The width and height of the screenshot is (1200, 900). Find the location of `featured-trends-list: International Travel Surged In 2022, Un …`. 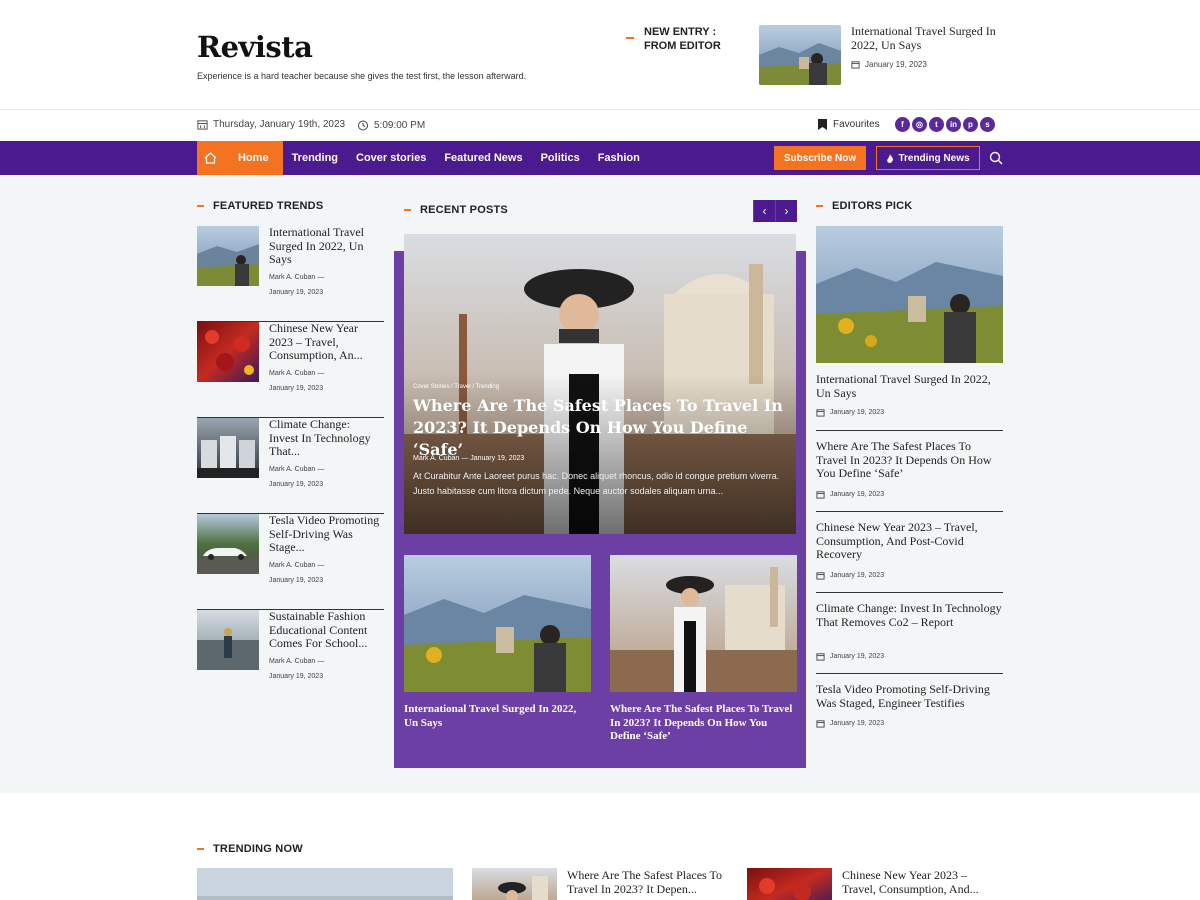

featured-trends-list: International Travel Surged In 2022, Un … is located at coordinates (290, 465).